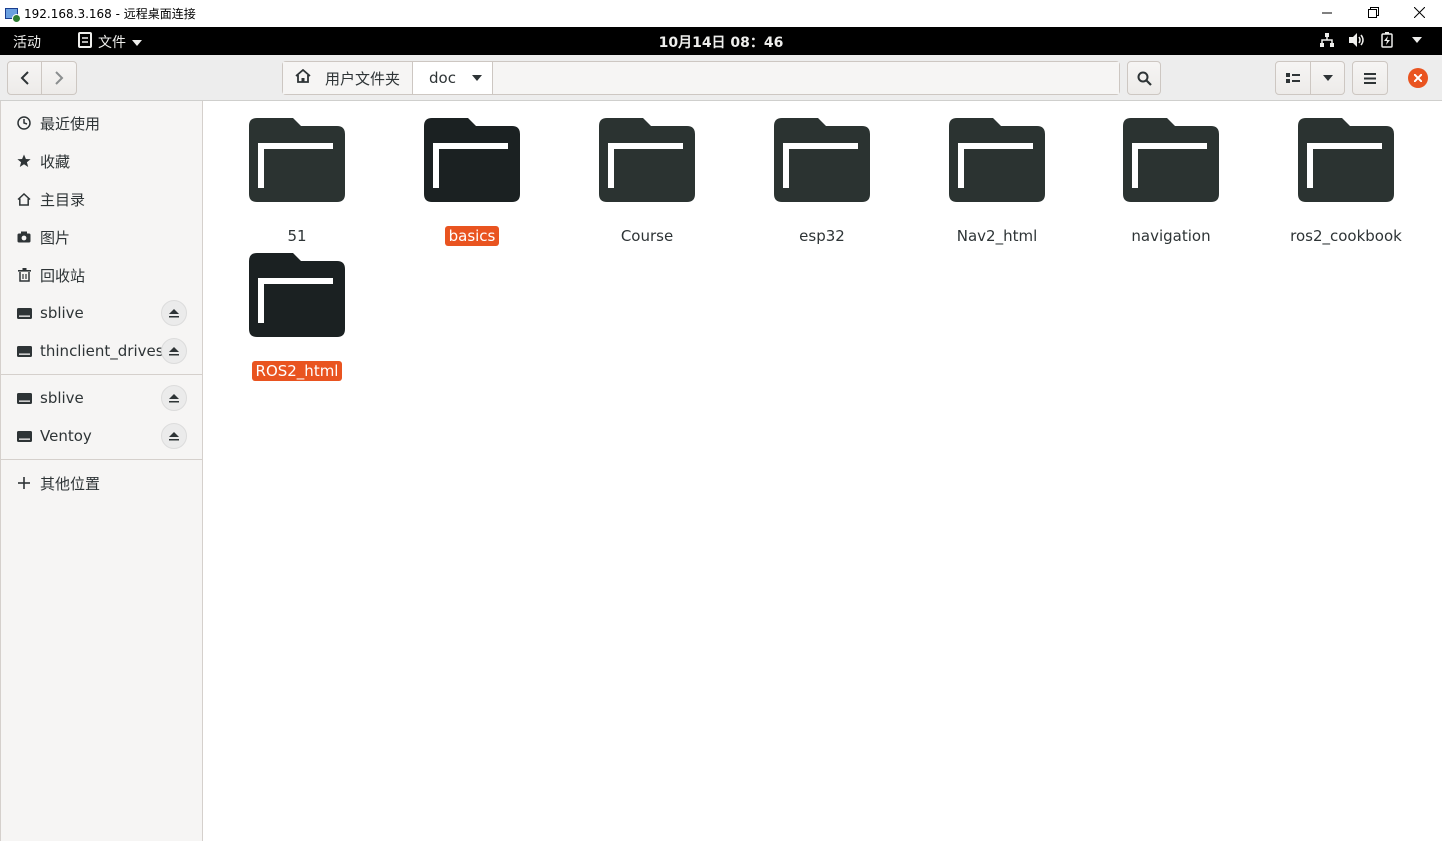 The image size is (1442, 841). Describe the element at coordinates (1372, 40) in the screenshot. I see `system-tray` at that location.